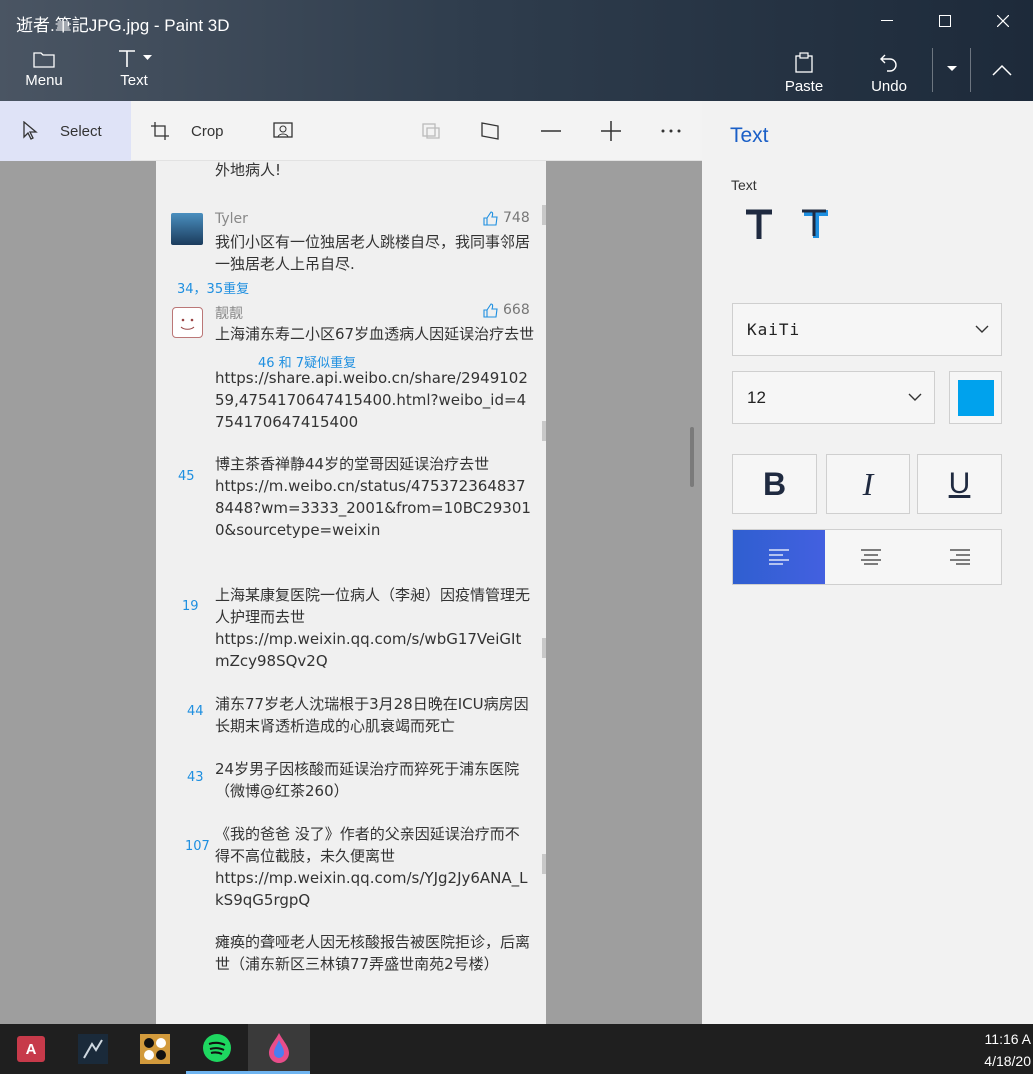 The height and width of the screenshot is (1074, 1033). I want to click on maximize-icon, so click(945, 21).